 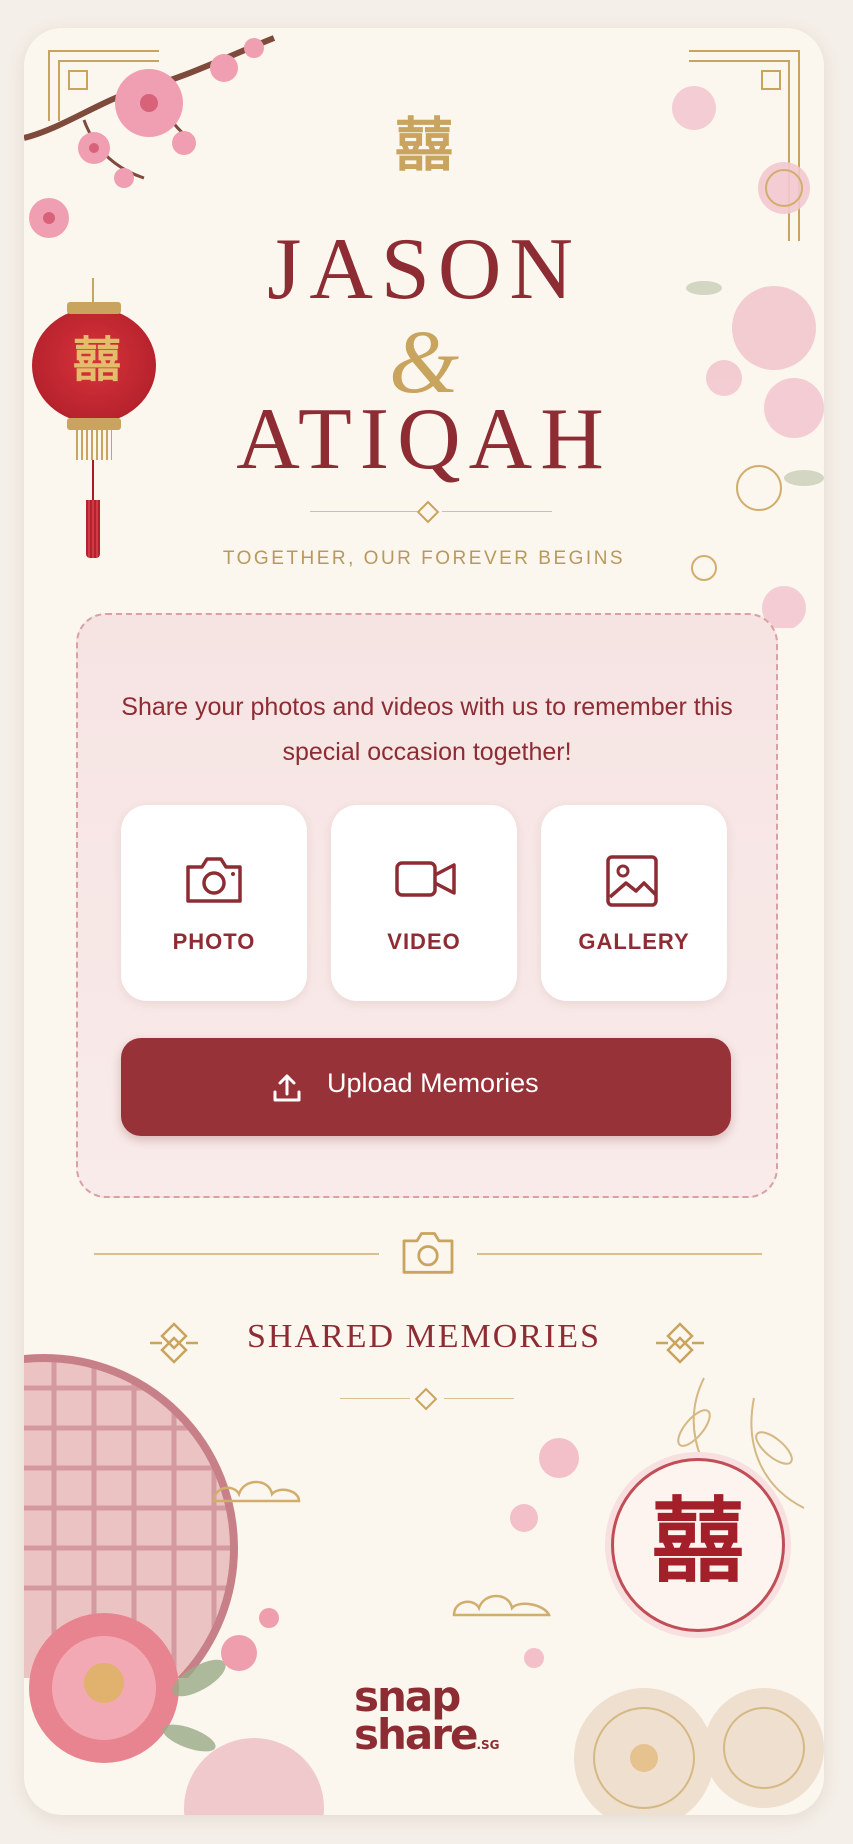 I want to click on gallery-icon, so click(x=632, y=881).